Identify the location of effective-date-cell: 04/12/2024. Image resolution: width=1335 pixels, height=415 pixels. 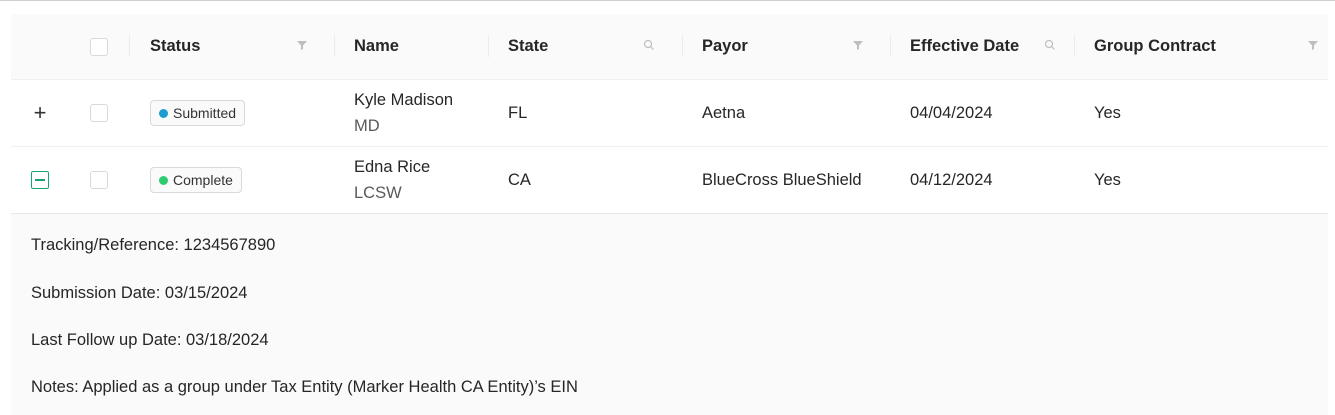
(951, 179).